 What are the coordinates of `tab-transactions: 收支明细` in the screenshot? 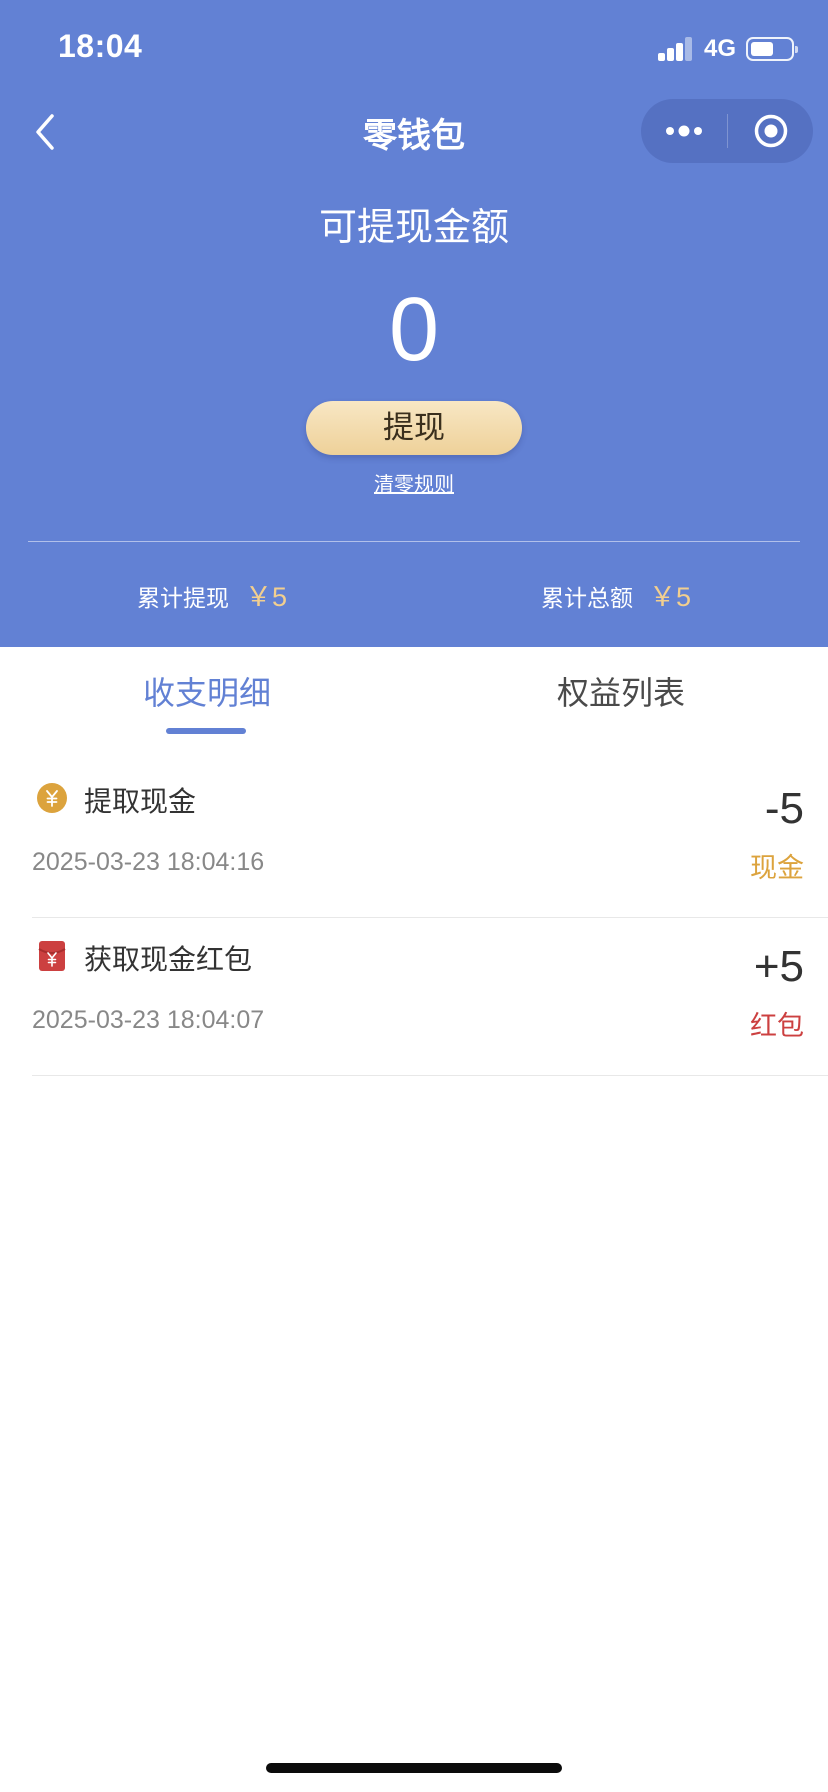 It's located at (207, 691).